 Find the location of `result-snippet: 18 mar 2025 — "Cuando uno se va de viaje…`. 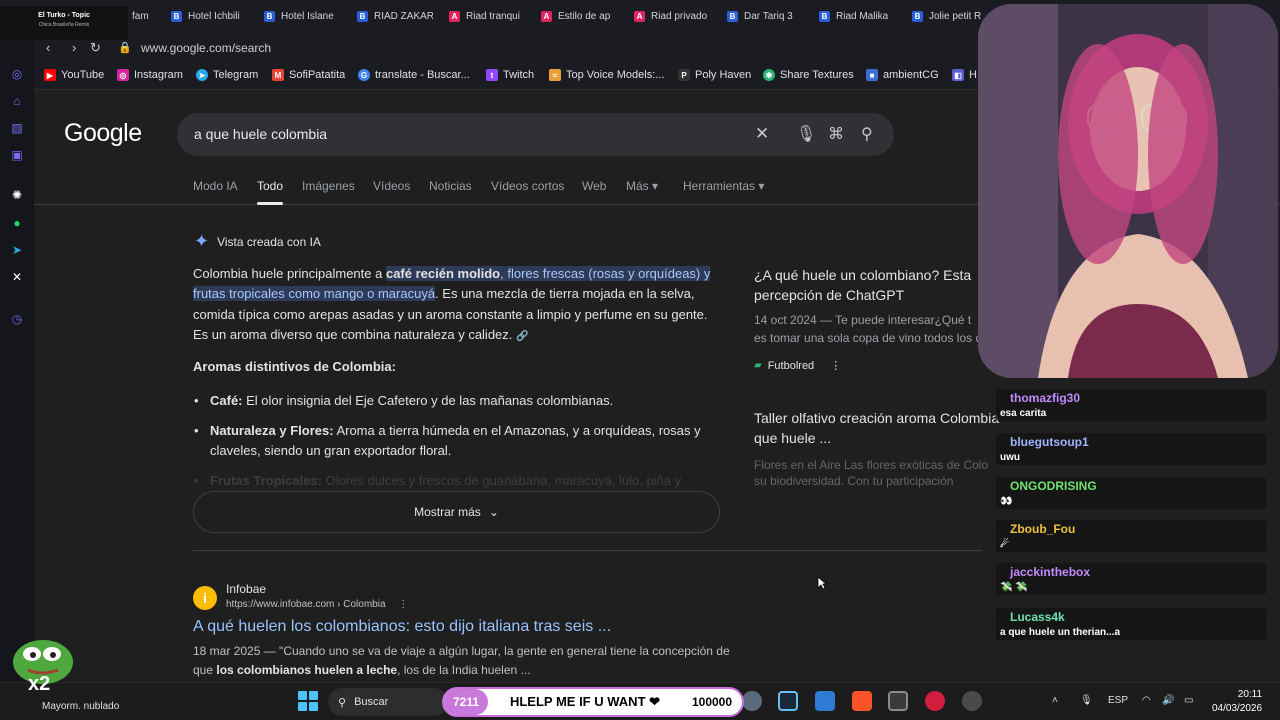

result-snippet: 18 mar 2025 — "Cuando uno se va de viaje… is located at coordinates (463, 661).